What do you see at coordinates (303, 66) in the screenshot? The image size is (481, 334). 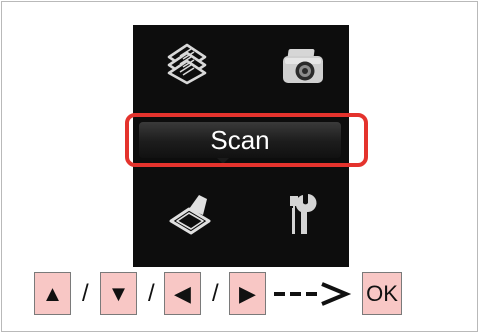 I see `photo-icon` at bounding box center [303, 66].